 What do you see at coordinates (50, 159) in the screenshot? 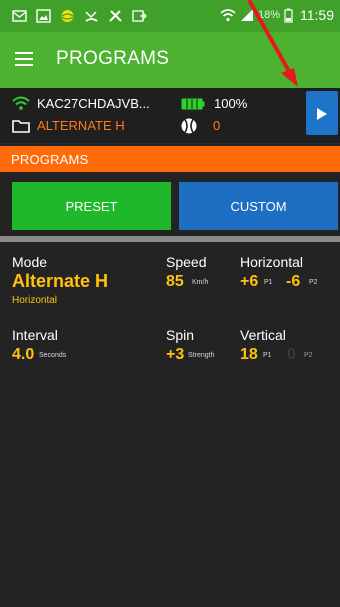
I see `section-title: PROGRAMS` at bounding box center [50, 159].